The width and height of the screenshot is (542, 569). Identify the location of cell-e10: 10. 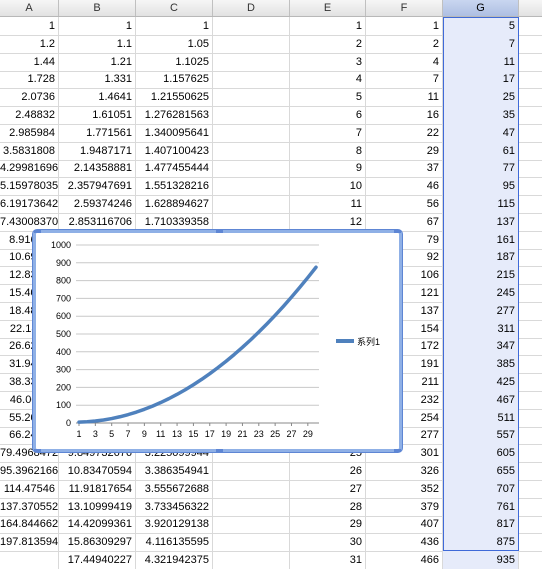
(328, 187).